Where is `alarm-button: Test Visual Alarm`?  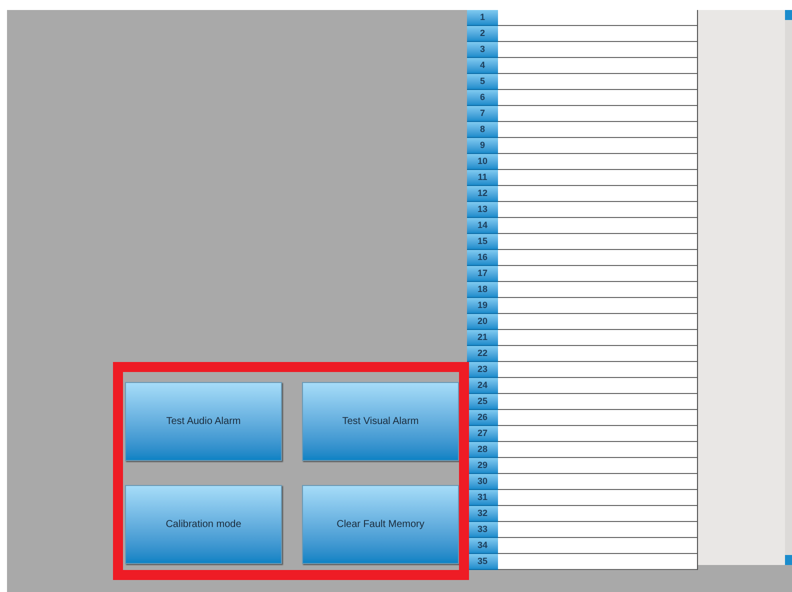
alarm-button: Test Visual Alarm is located at coordinates (380, 421).